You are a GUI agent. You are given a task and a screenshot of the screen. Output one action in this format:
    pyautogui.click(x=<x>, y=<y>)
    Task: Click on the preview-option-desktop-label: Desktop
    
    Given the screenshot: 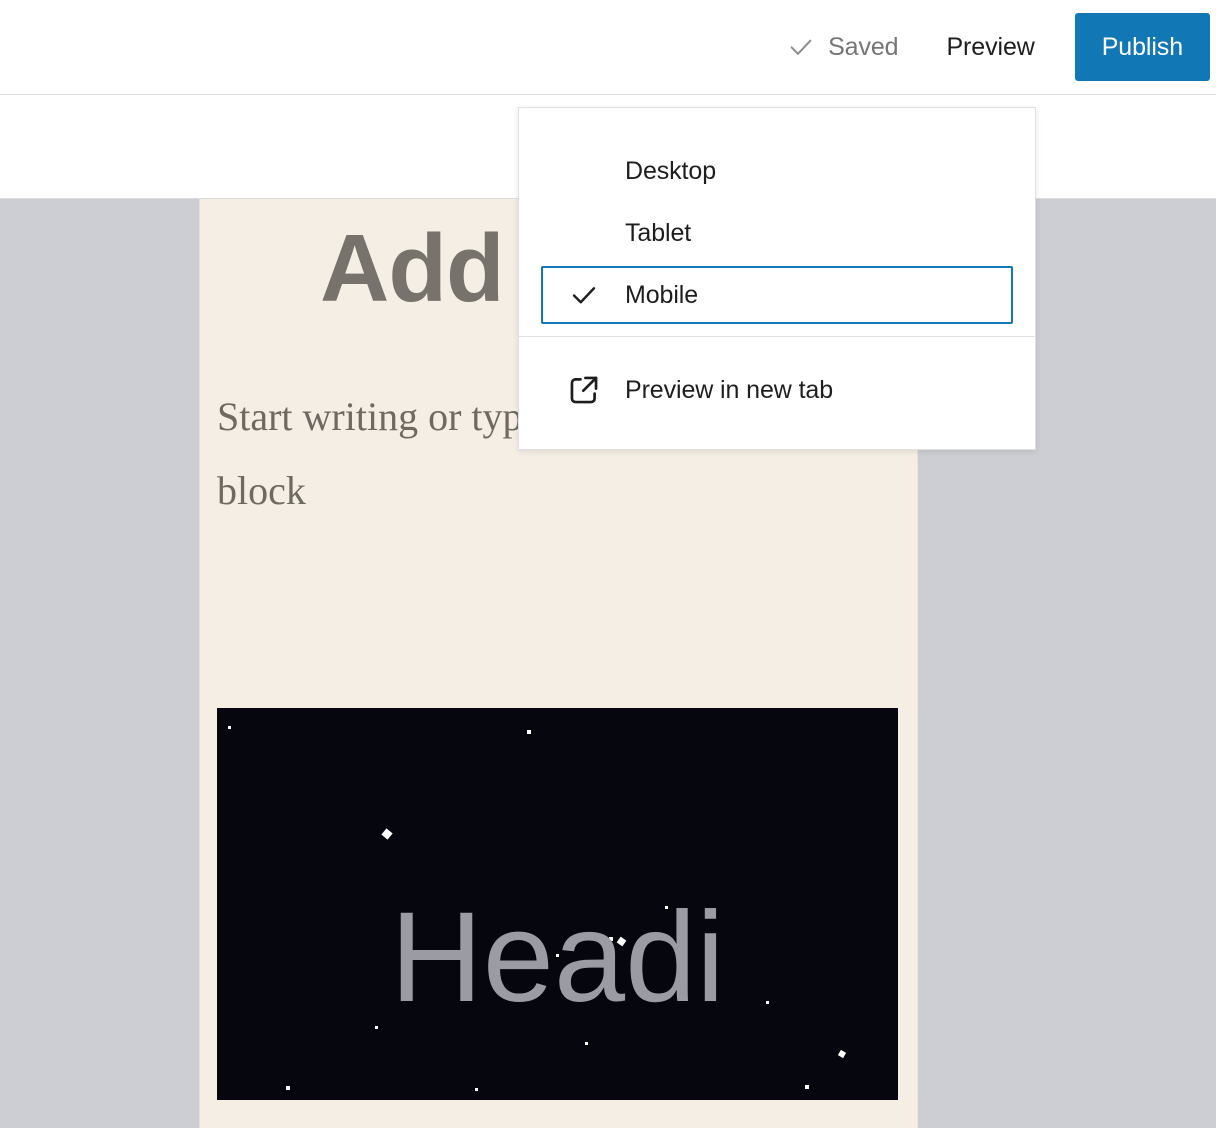 What is the action you would take?
    pyautogui.click(x=671, y=170)
    